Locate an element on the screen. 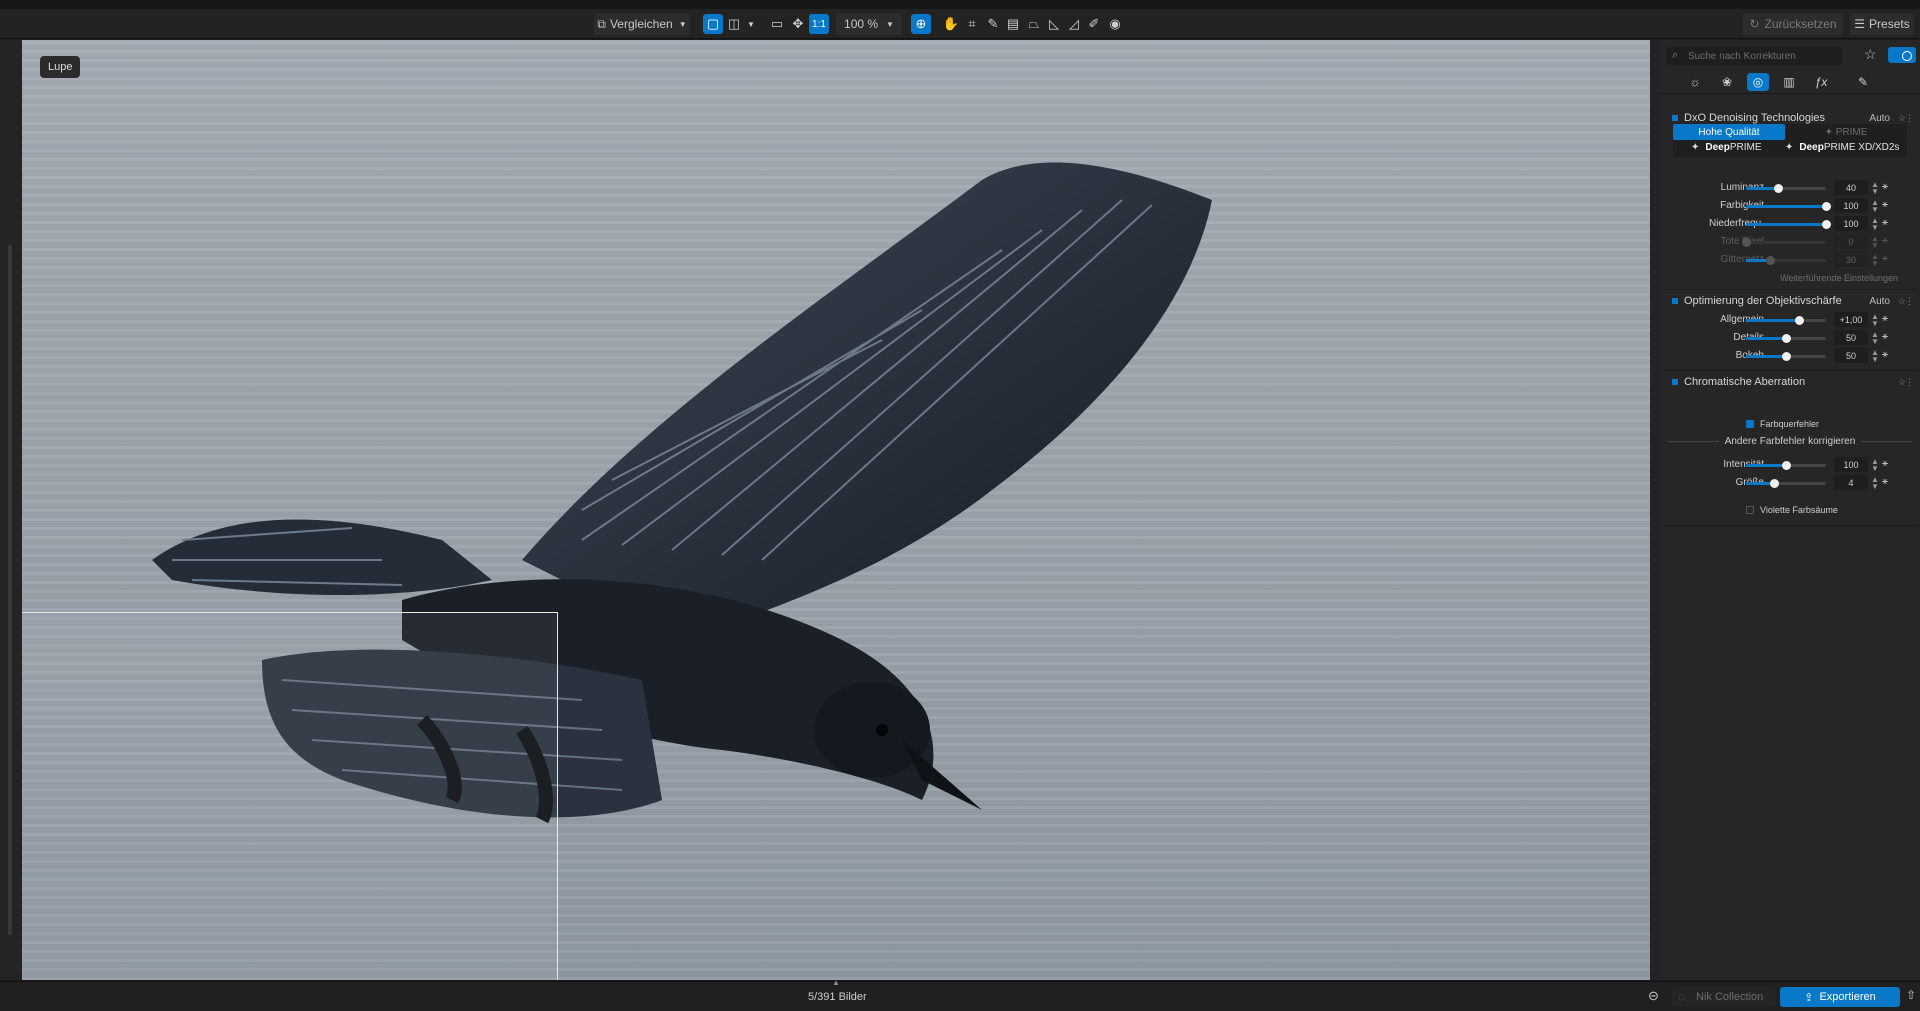 The image size is (1920, 1011). share-icon: ⇧ is located at coordinates (1911, 995).